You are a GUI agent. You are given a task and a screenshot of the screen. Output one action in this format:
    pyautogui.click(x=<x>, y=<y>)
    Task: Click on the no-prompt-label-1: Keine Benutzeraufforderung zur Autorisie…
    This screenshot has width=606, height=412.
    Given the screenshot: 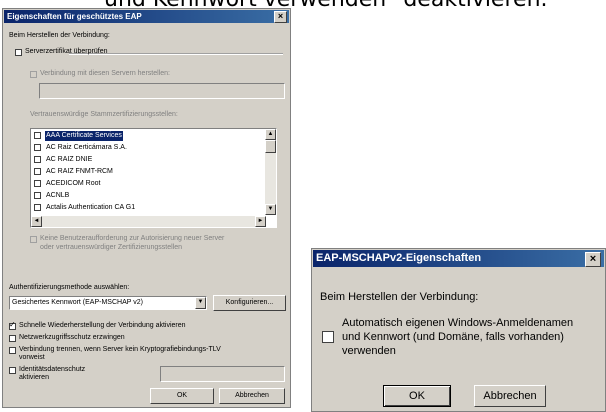 What is the action you would take?
    pyautogui.click(x=132, y=238)
    